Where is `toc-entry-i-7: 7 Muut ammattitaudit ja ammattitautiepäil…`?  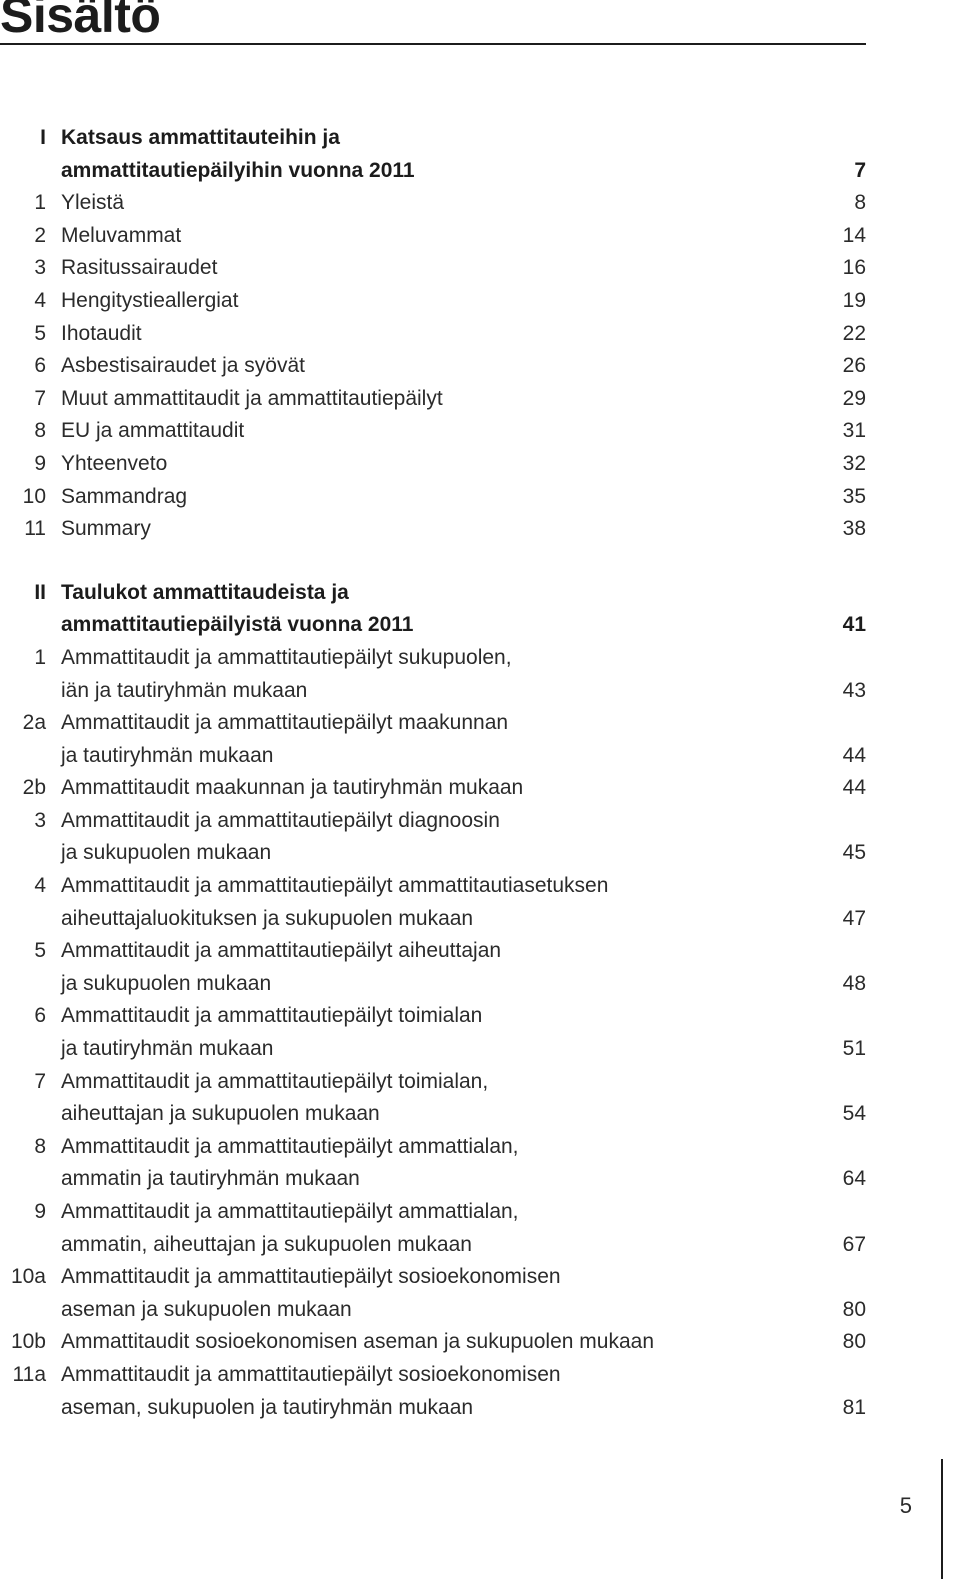
toc-entry-i-7: 7 Muut ammattitaudit ja ammattitautiepäil… is located at coordinates (433, 399).